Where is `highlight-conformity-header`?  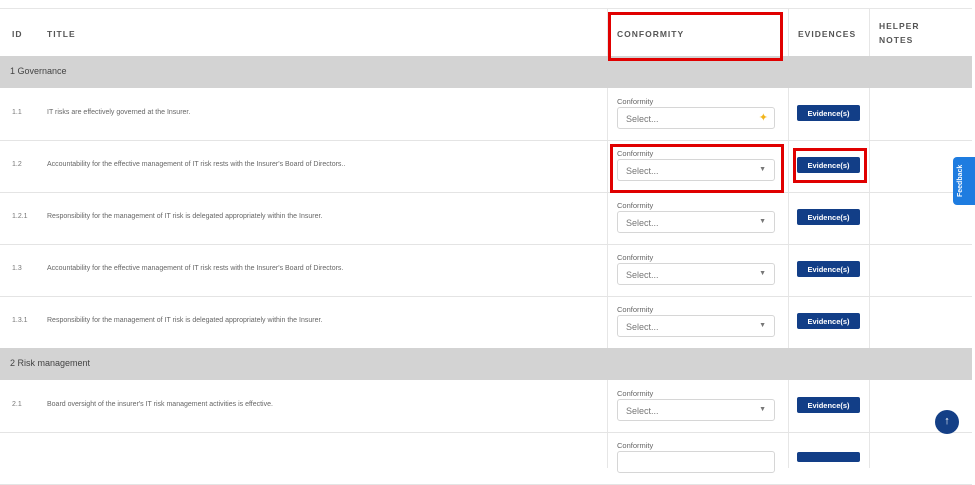 highlight-conformity-header is located at coordinates (695, 36).